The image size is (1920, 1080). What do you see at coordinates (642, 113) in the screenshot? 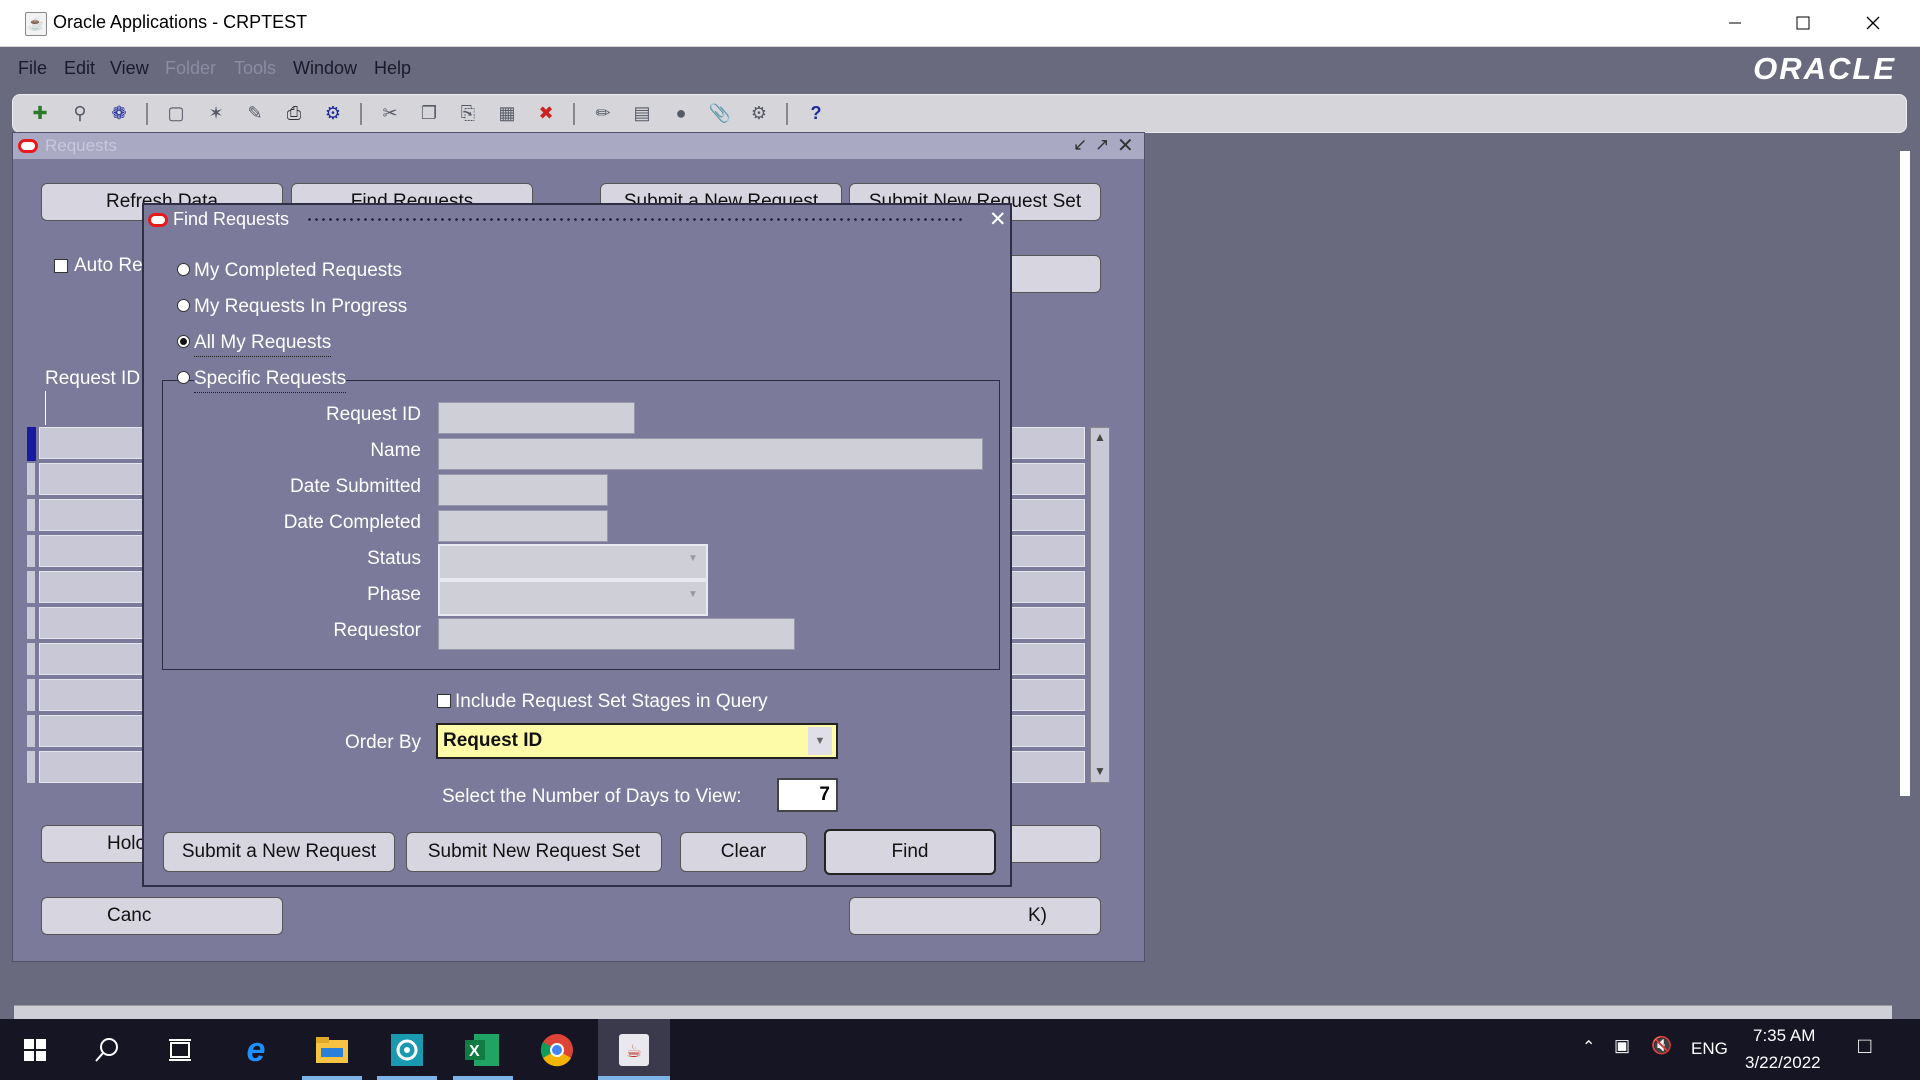
I see `zoom-icon: ▤` at bounding box center [642, 113].